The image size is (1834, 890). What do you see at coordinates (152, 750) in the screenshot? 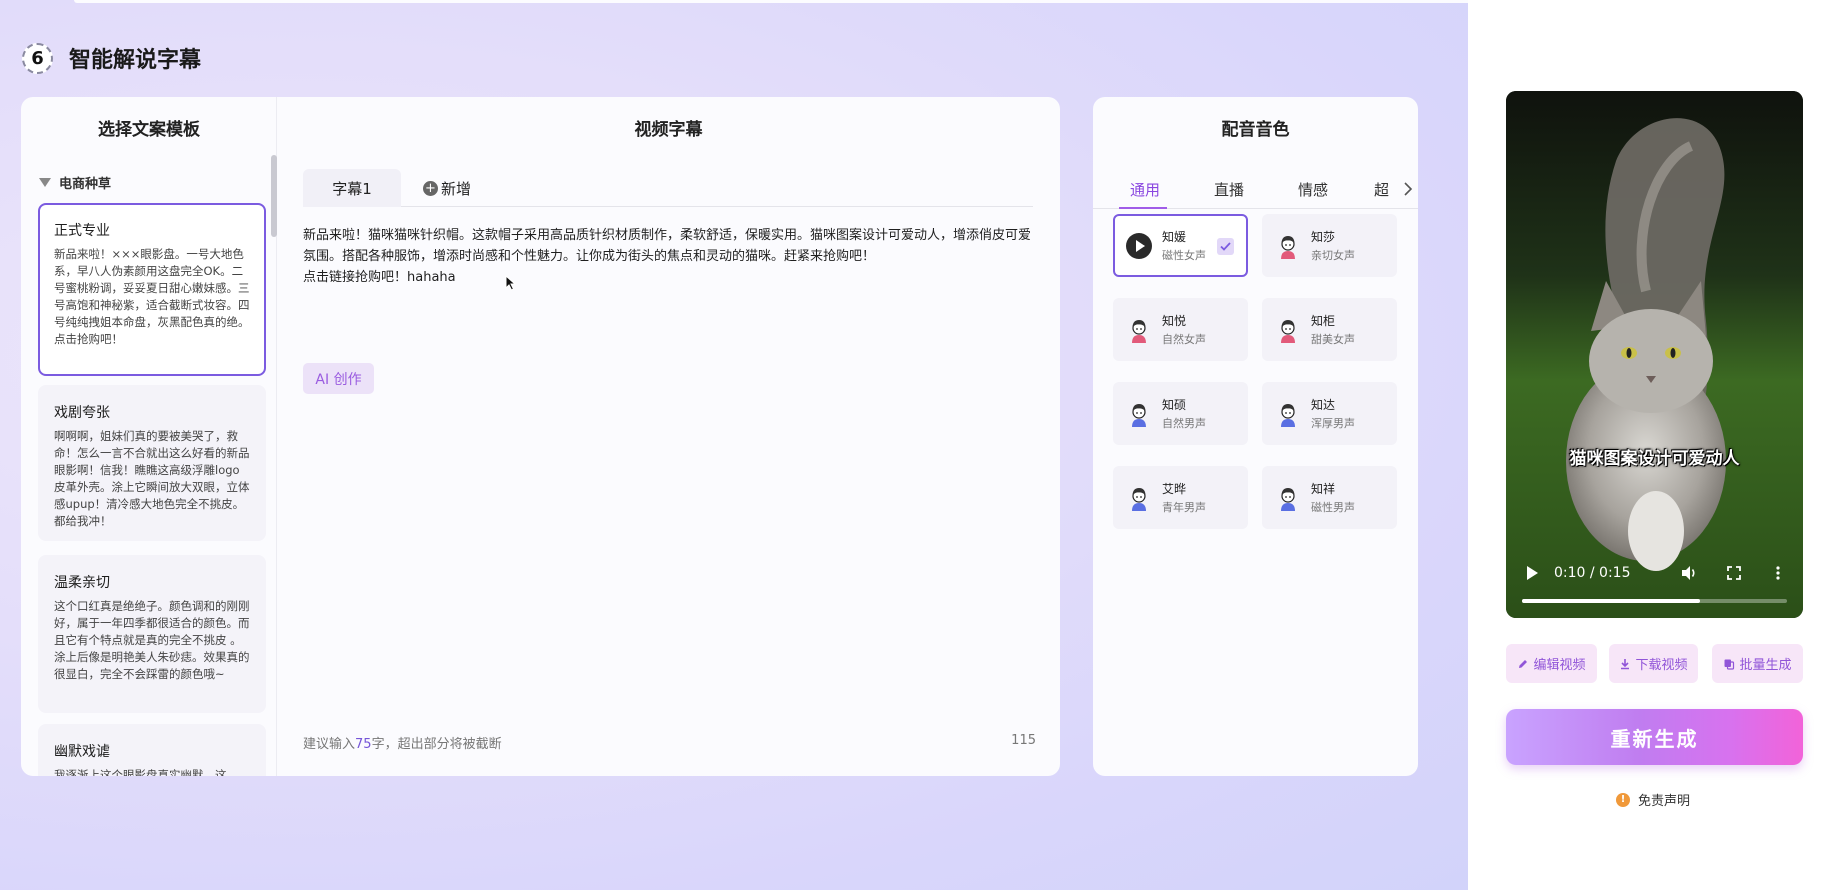
I see `template-card-humor: 幽默戏谑 我逐渐上这个眼影盘真实幽默，这` at bounding box center [152, 750].